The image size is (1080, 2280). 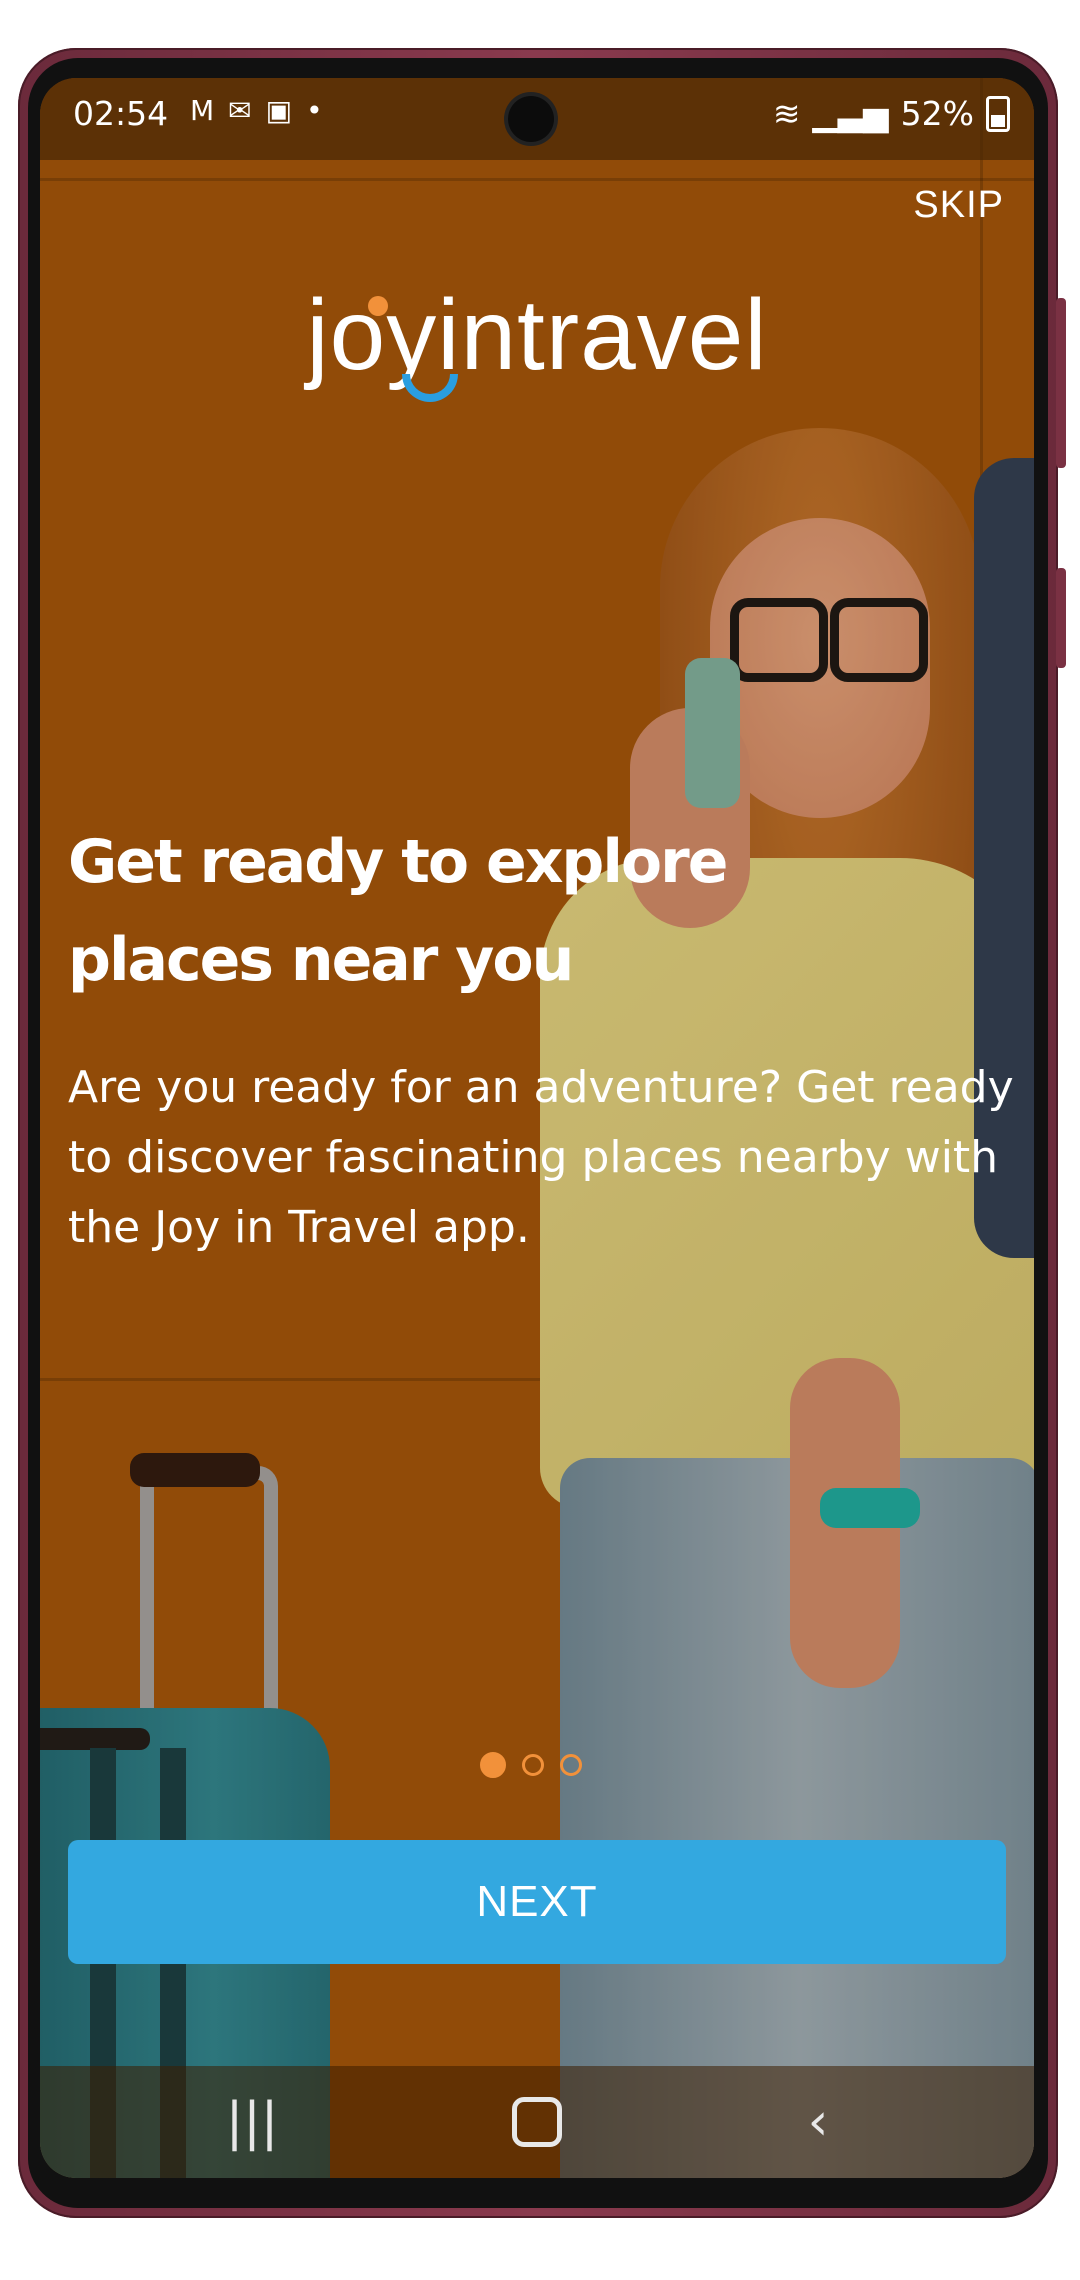 I want to click on status-bar: 02:54 M✉▣• ≋ ▁▃▅ 52%, so click(x=537, y=119).